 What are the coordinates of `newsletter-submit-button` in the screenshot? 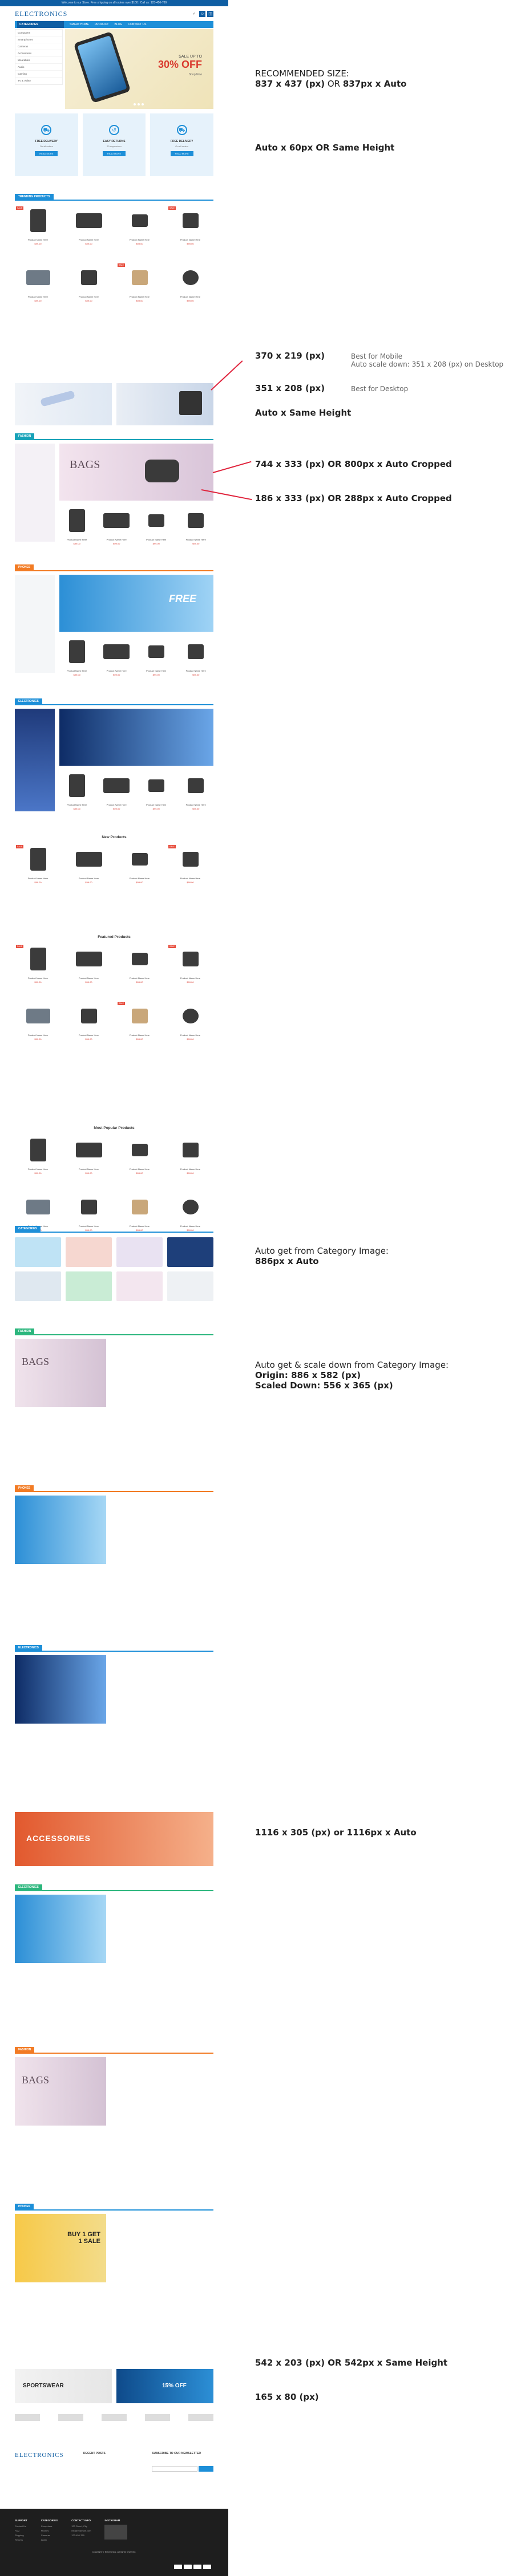 It's located at (206, 2469).